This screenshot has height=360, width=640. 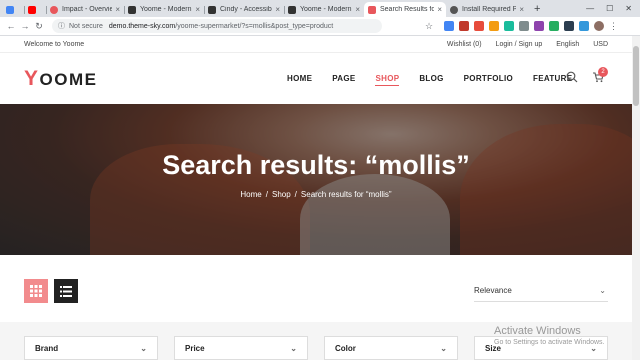 What do you see at coordinates (32, 78) in the screenshot?
I see `logo-mark: Y` at bounding box center [32, 78].